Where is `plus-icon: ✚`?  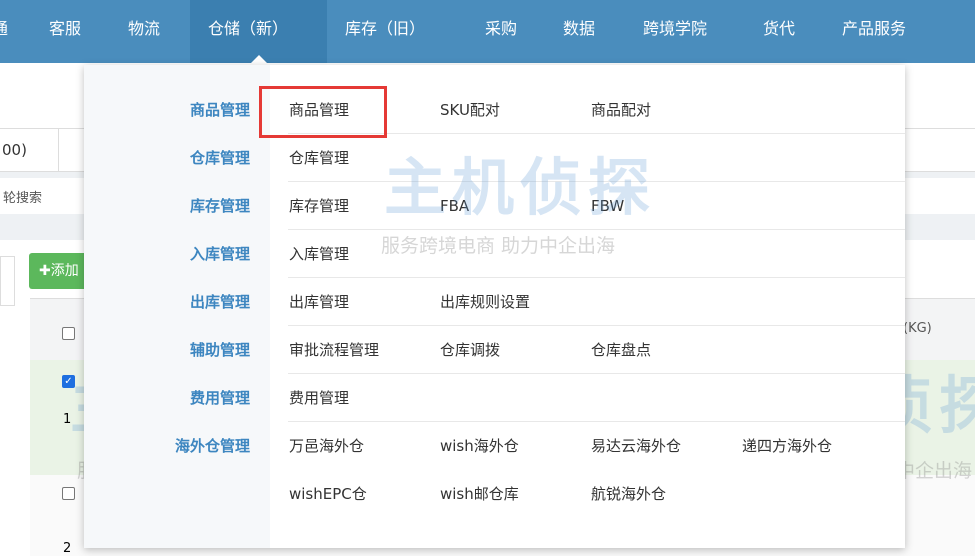
plus-icon: ✚ is located at coordinates (45, 271).